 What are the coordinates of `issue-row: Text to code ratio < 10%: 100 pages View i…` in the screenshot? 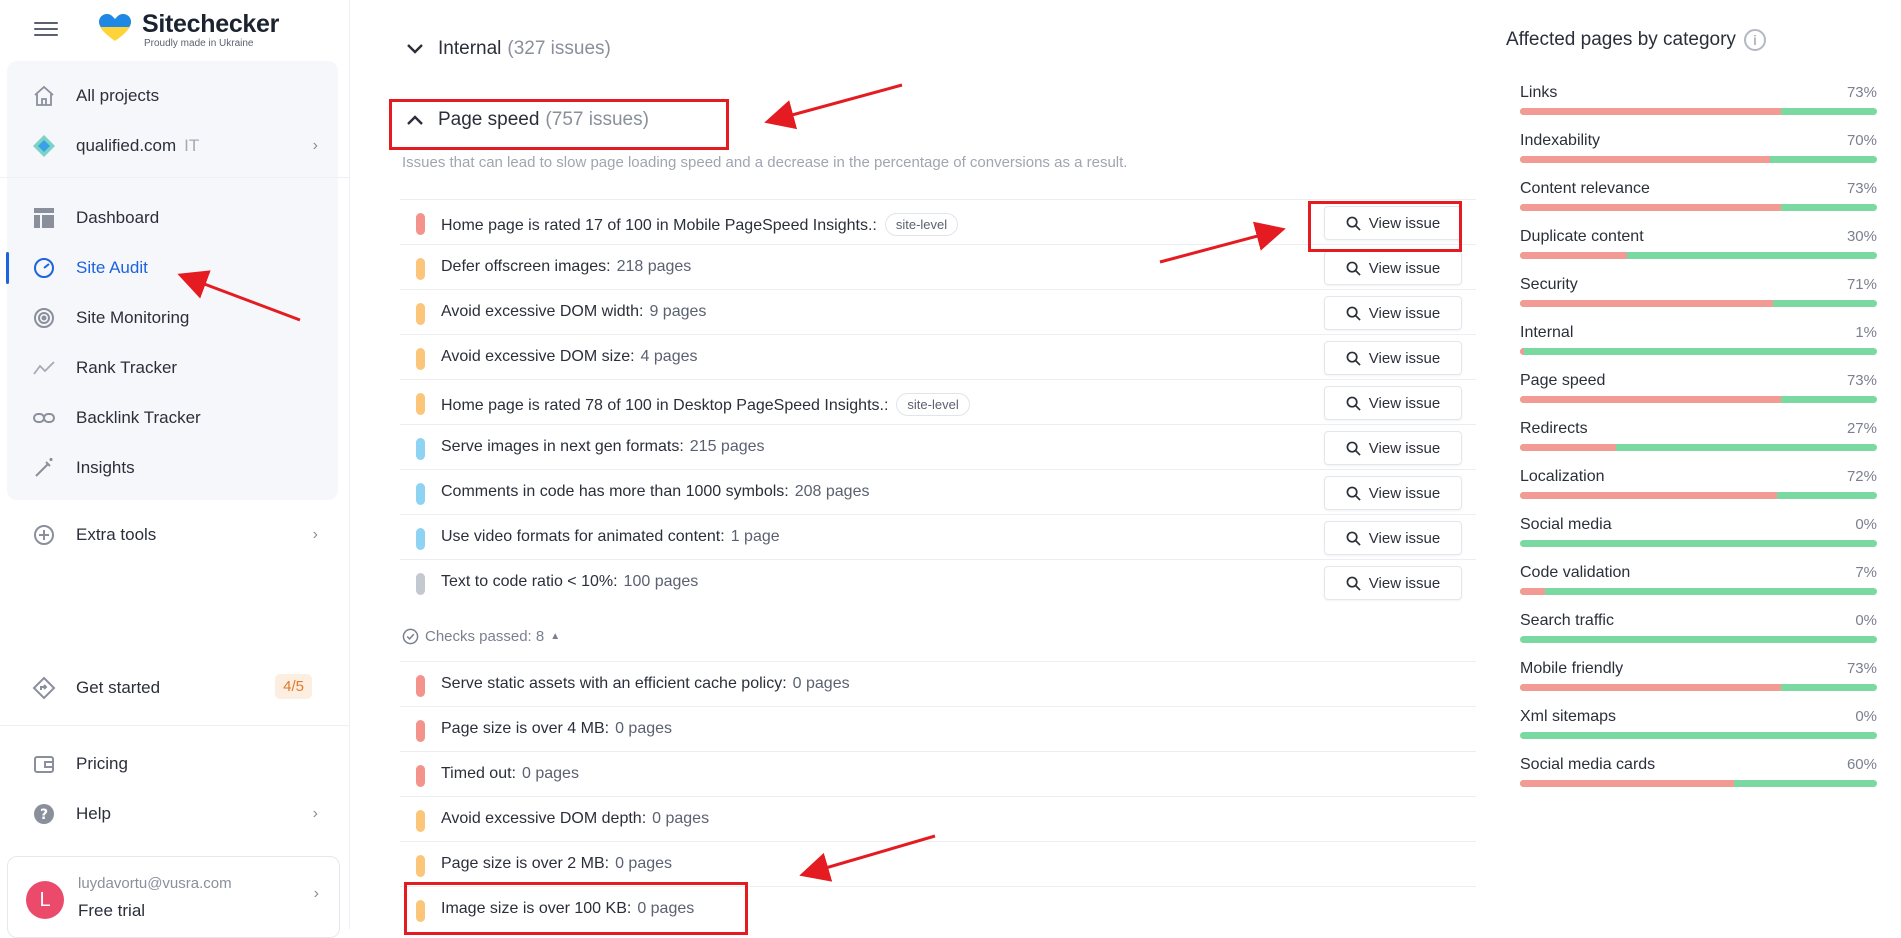 It's located at (938, 581).